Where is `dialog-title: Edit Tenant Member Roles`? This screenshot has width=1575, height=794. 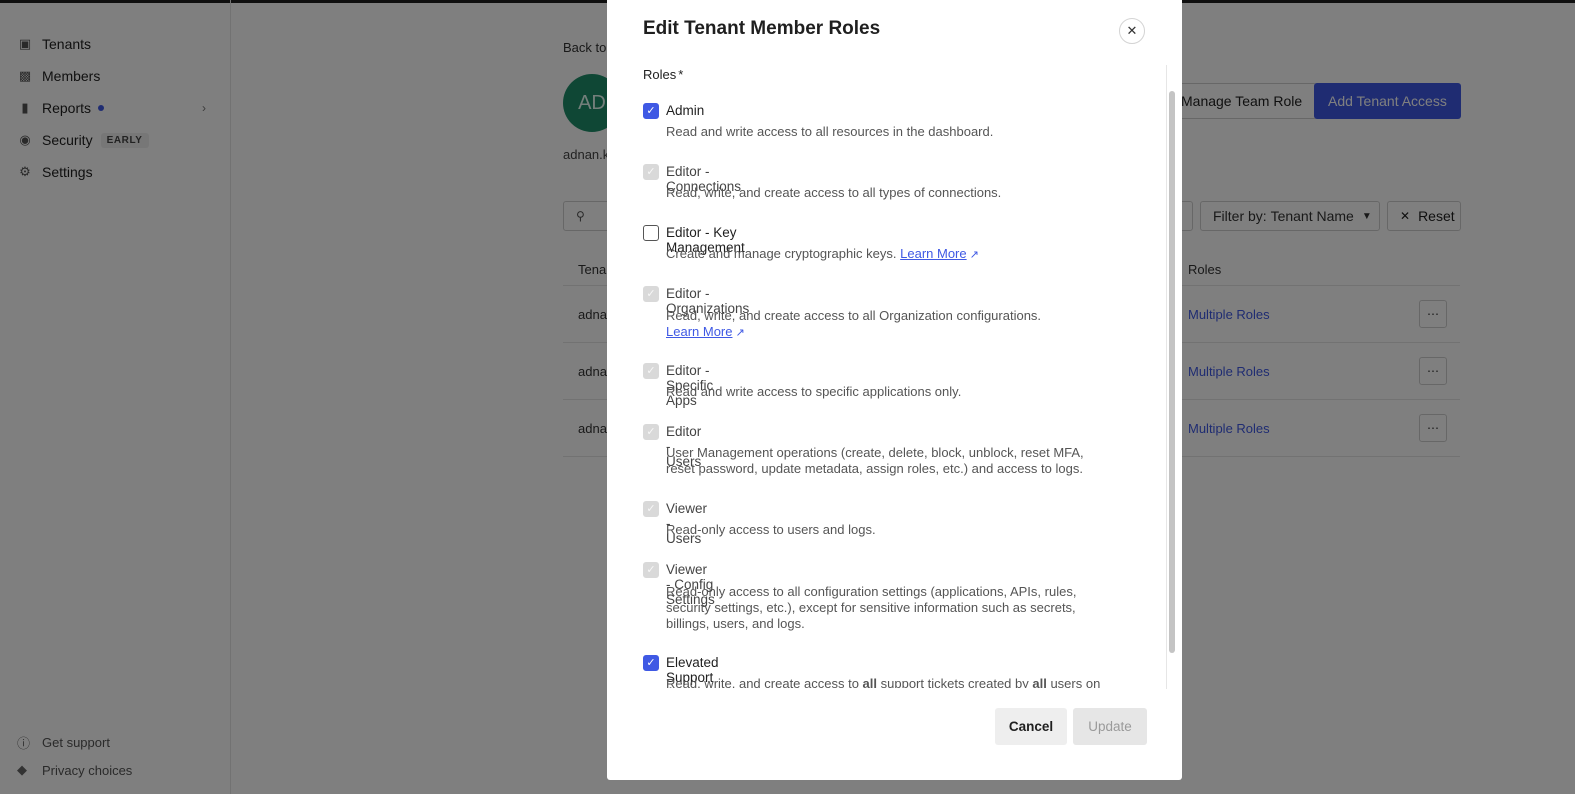 dialog-title: Edit Tenant Member Roles is located at coordinates (762, 28).